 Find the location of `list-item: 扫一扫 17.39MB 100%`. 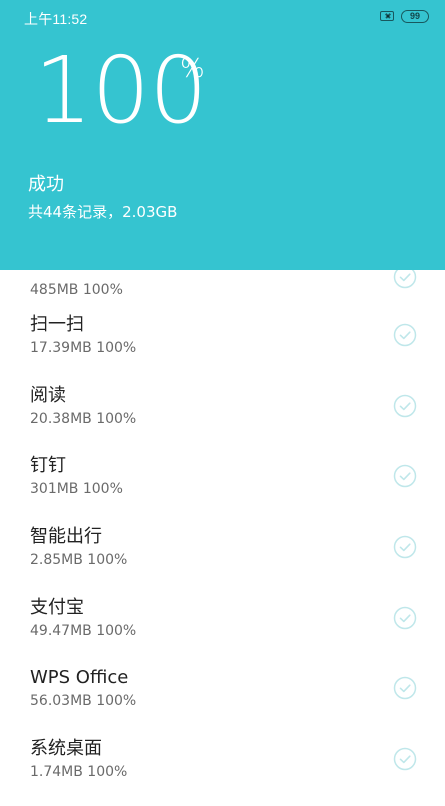

list-item: 扫一扫 17.39MB 100% is located at coordinates (222, 347).